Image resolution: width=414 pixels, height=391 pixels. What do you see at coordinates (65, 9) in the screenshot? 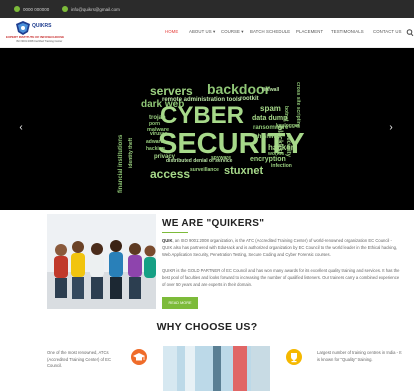
I see `email-icon` at bounding box center [65, 9].